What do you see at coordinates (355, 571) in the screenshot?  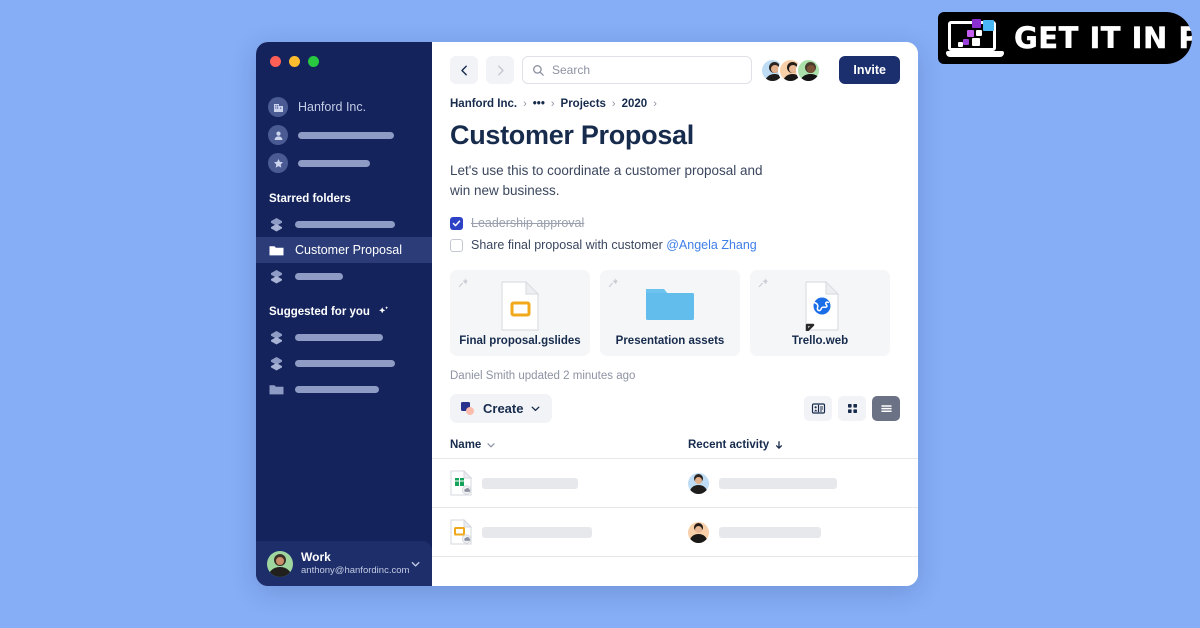 I see `account-email: anthony@hanfordinc.com` at bounding box center [355, 571].